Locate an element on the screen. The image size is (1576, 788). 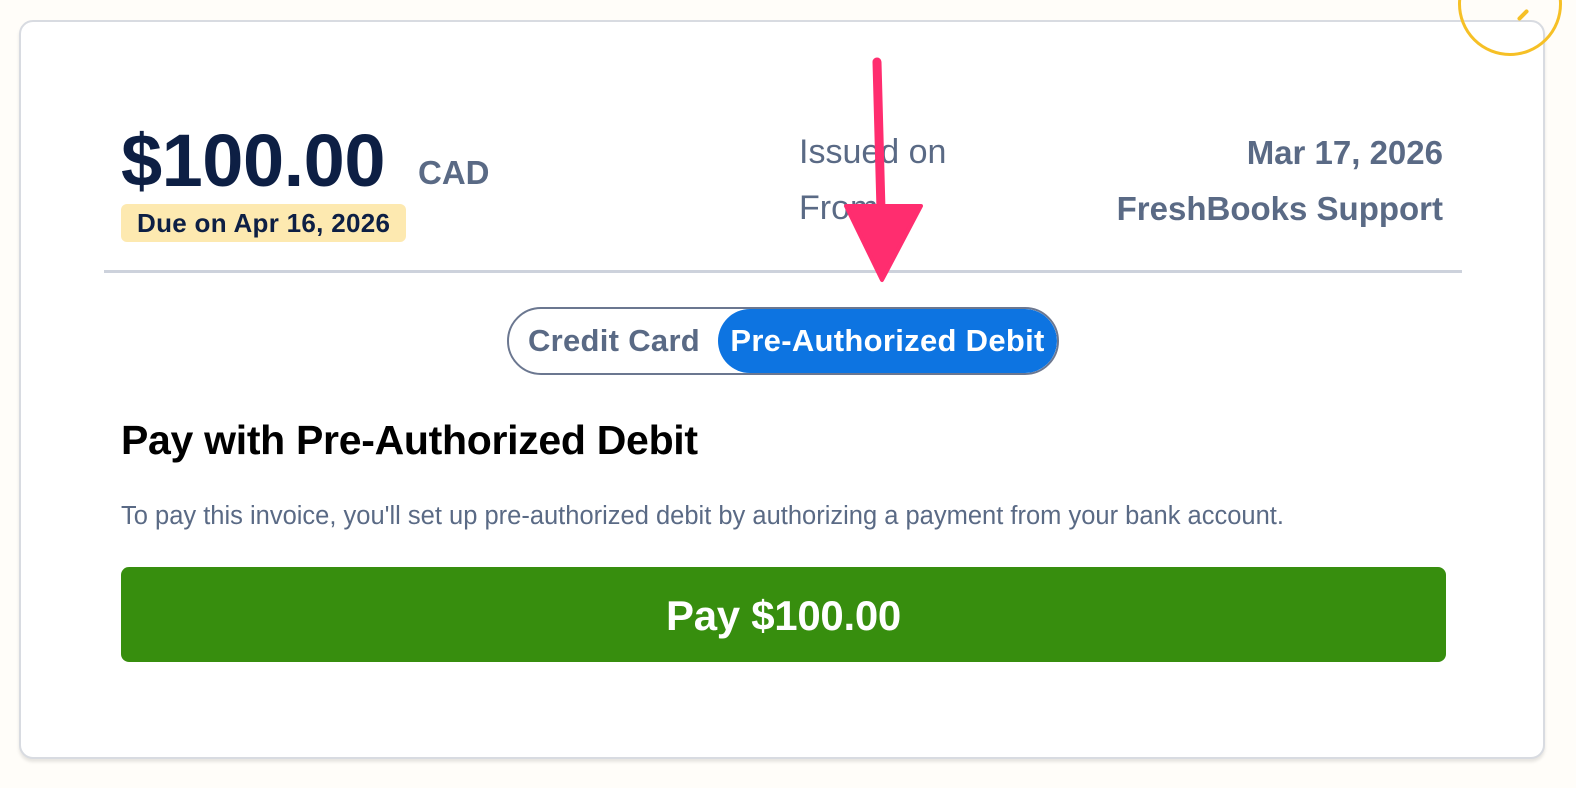
pay-button: Pay $100.00 is located at coordinates (783, 614).